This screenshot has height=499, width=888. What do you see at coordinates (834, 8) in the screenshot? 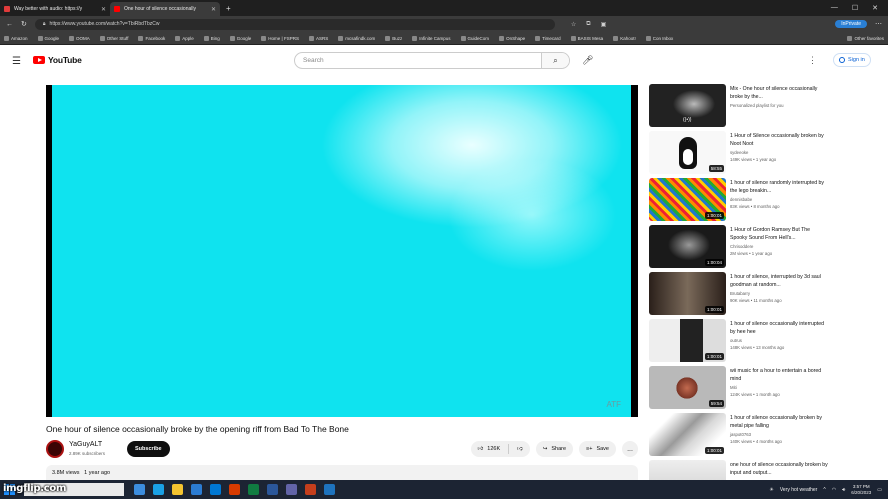
I see `minimize-icon: —` at bounding box center [834, 8].